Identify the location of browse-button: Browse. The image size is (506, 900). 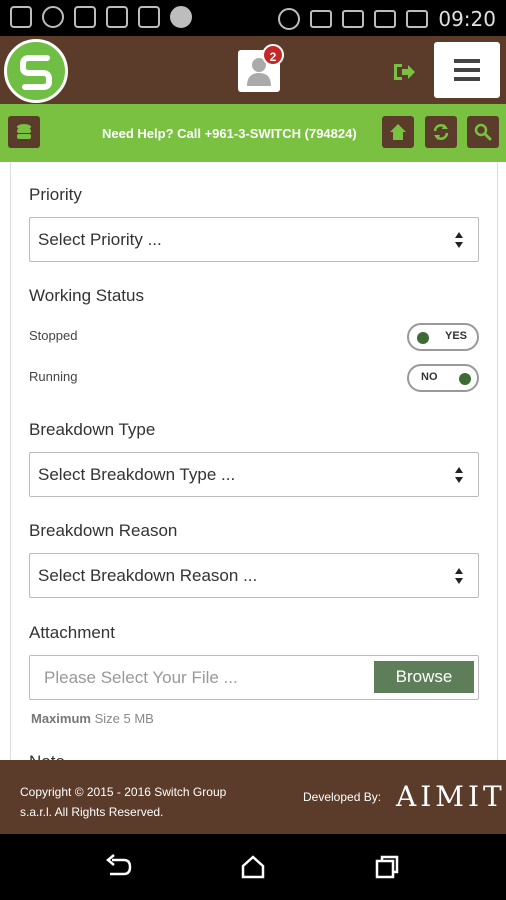
(424, 677).